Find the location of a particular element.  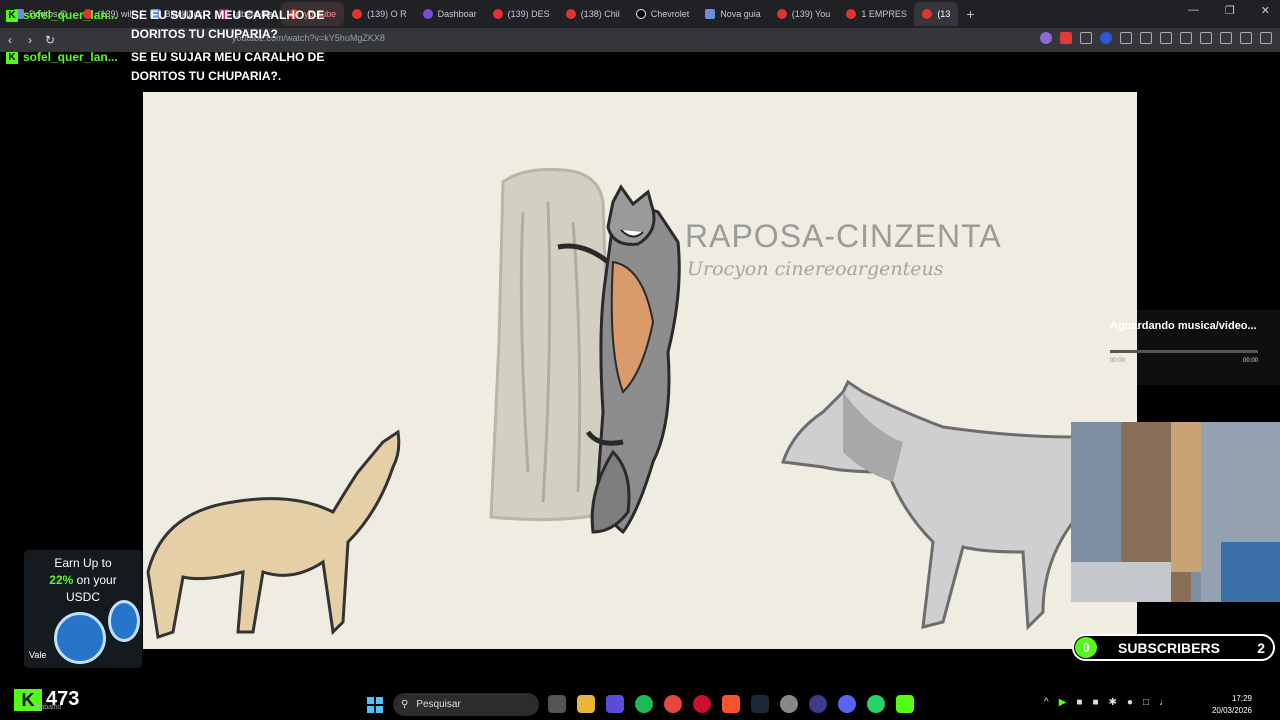

reload-icon: ↻ is located at coordinates (50, 40).